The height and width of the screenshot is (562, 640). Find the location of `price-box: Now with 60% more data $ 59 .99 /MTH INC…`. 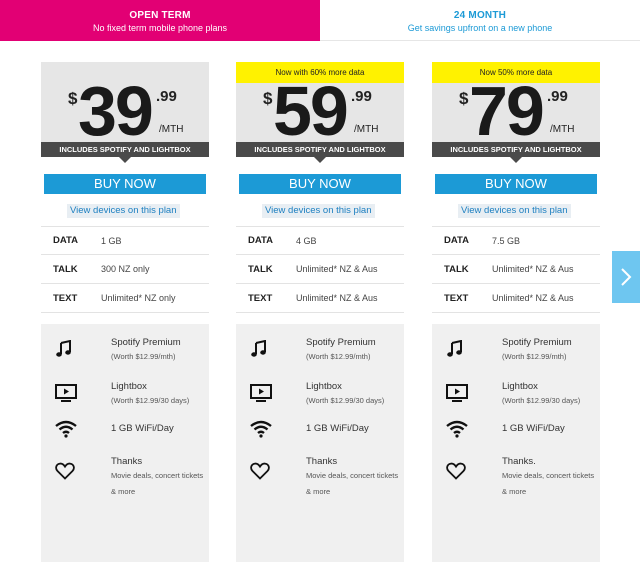

price-box: Now with 60% more data $ 59 .99 /MTH INC… is located at coordinates (320, 112).